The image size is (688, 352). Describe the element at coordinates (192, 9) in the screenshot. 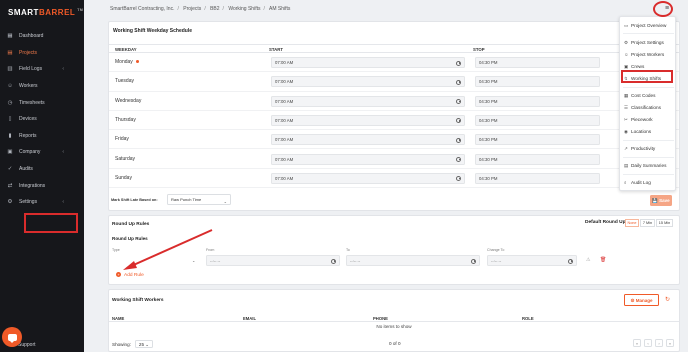

I see `breadcrumb-projects: Projects` at that location.